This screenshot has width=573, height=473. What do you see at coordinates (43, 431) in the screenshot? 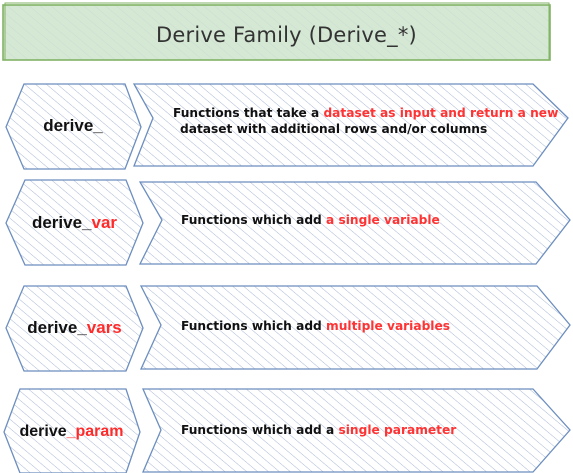
I see `row-4-name-prefix: derive` at bounding box center [43, 431].